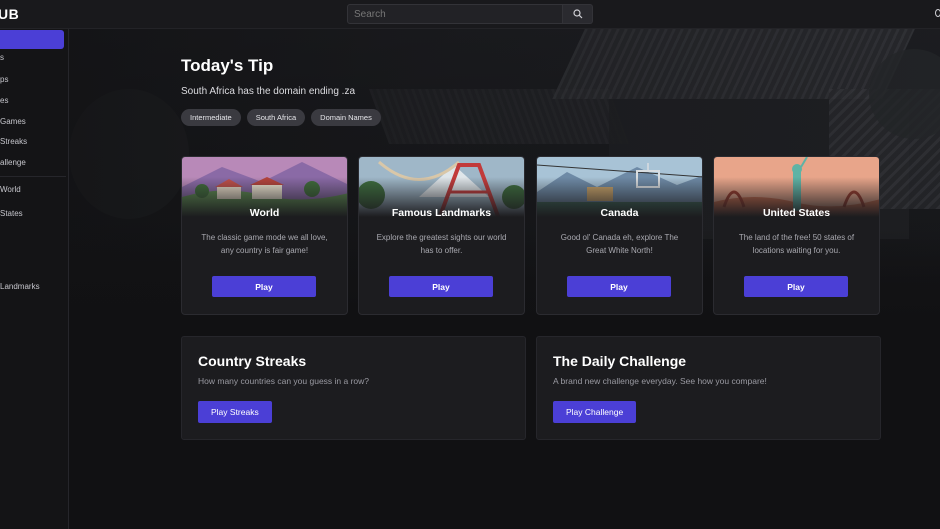 Image resolution: width=940 pixels, height=529 pixels. Describe the element at coordinates (620, 361) in the screenshot. I see `daily-title: The Daily Challenge` at that location.